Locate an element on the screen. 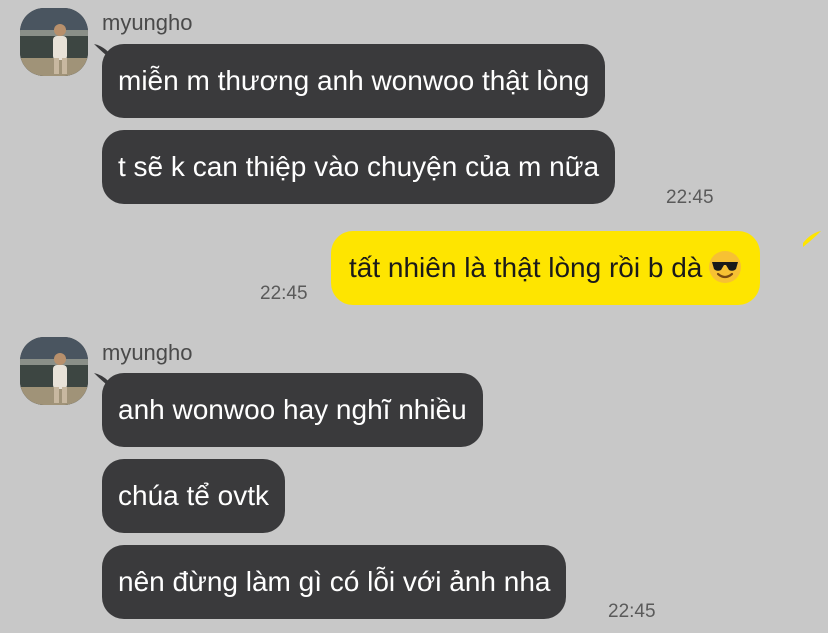 The height and width of the screenshot is (633, 828). smiling-face-with-sunglasses-icon is located at coordinates (725, 266).